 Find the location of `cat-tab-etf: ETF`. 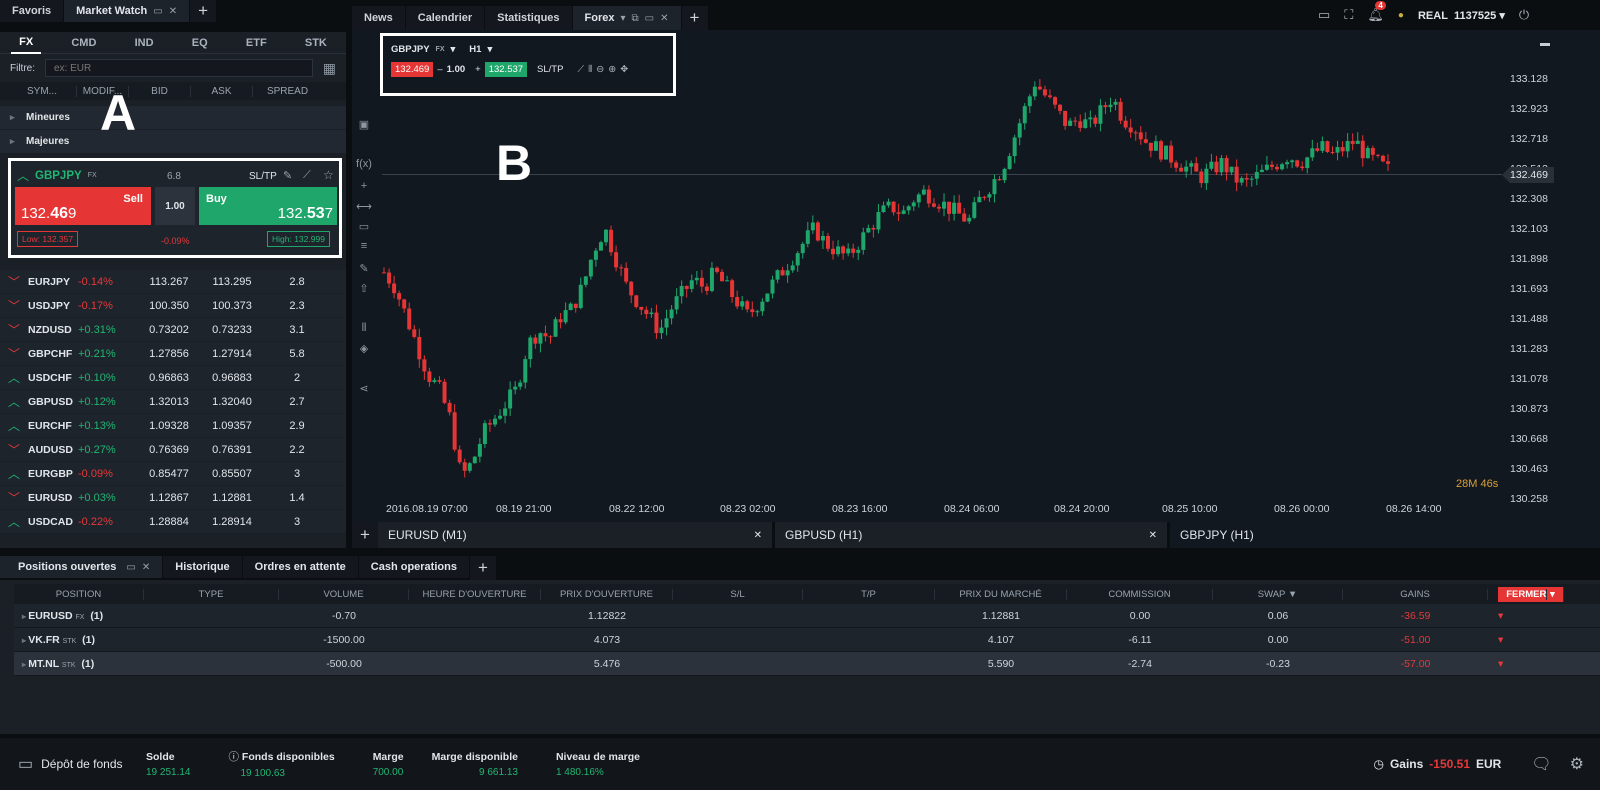

cat-tab-etf: ETF is located at coordinates (256, 43).